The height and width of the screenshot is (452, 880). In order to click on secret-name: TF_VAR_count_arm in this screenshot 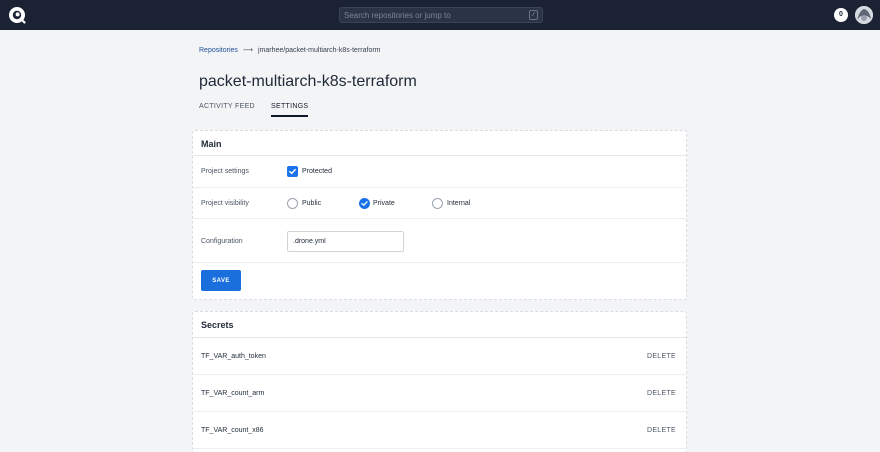, I will do `click(233, 393)`.